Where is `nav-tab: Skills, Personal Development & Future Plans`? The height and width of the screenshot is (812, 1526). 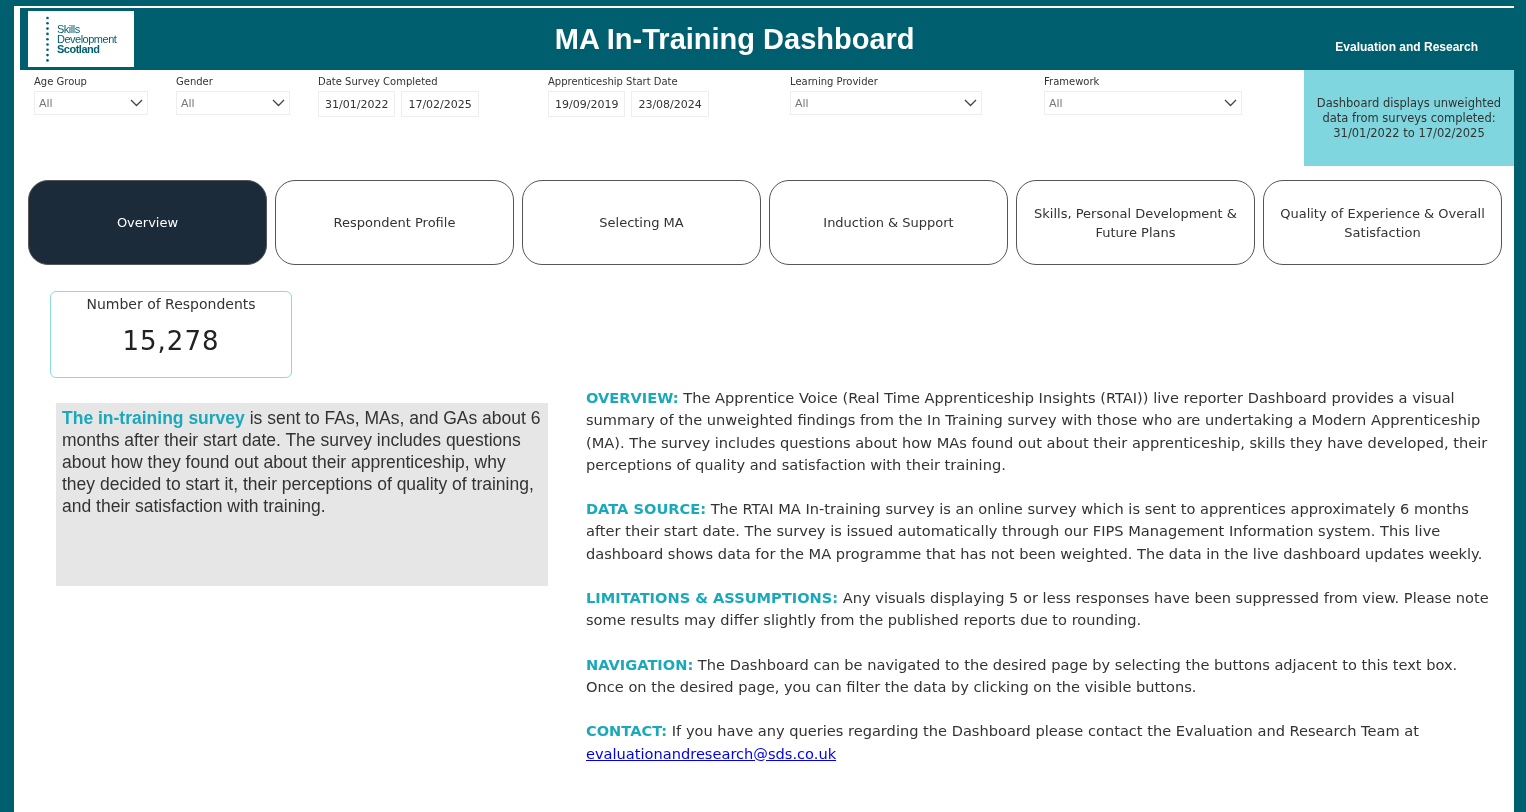
nav-tab: Skills, Personal Development & Future Plans is located at coordinates (1135, 222).